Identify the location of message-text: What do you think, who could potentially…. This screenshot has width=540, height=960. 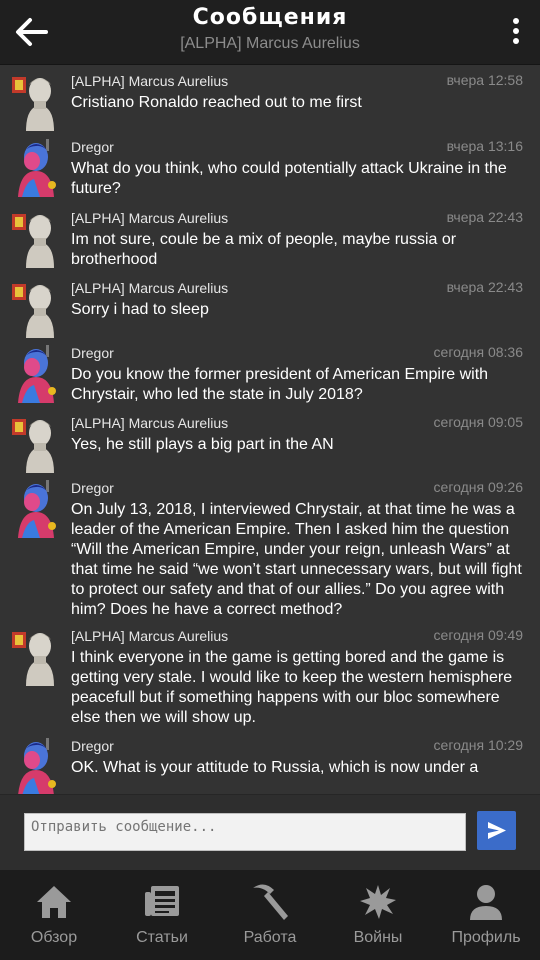
(289, 178).